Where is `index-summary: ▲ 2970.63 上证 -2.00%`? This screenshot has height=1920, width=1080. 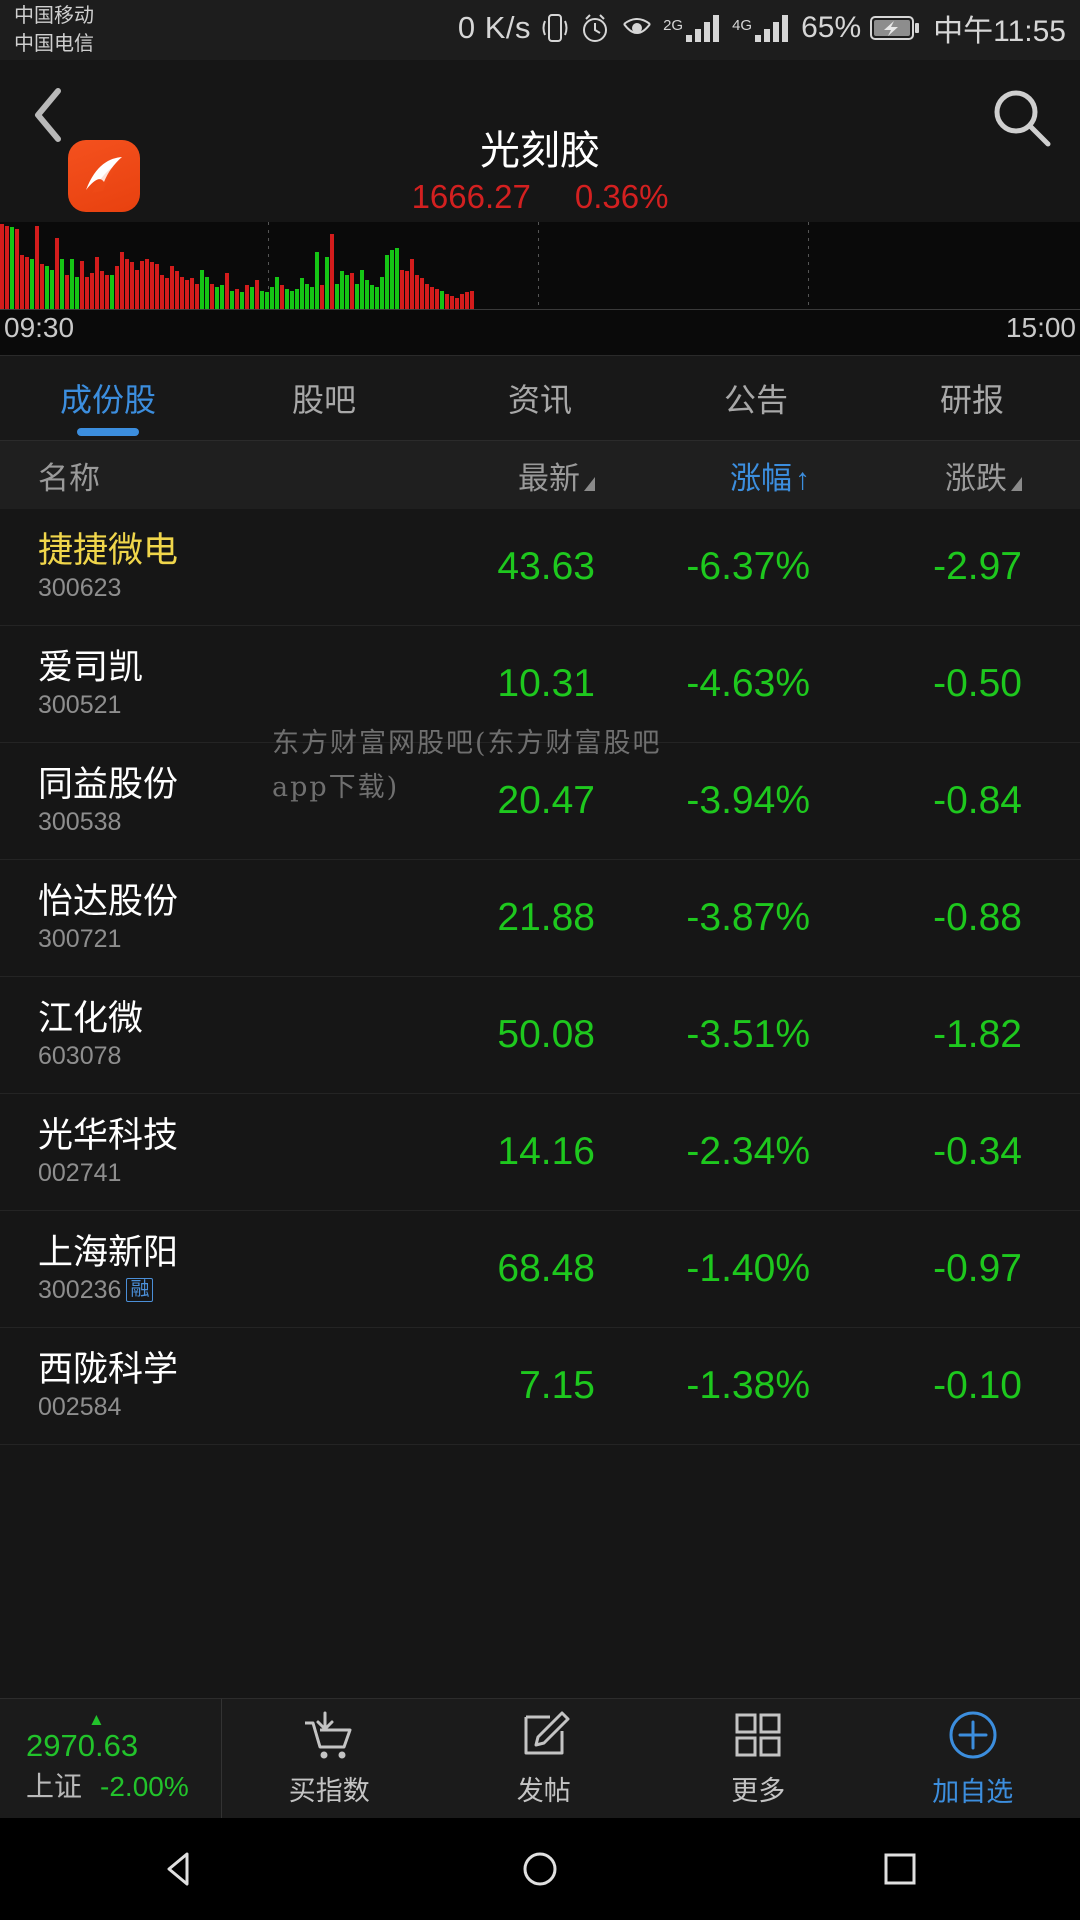
index-summary: ▲ 2970.63 上证 -2.00% is located at coordinates (111, 1758).